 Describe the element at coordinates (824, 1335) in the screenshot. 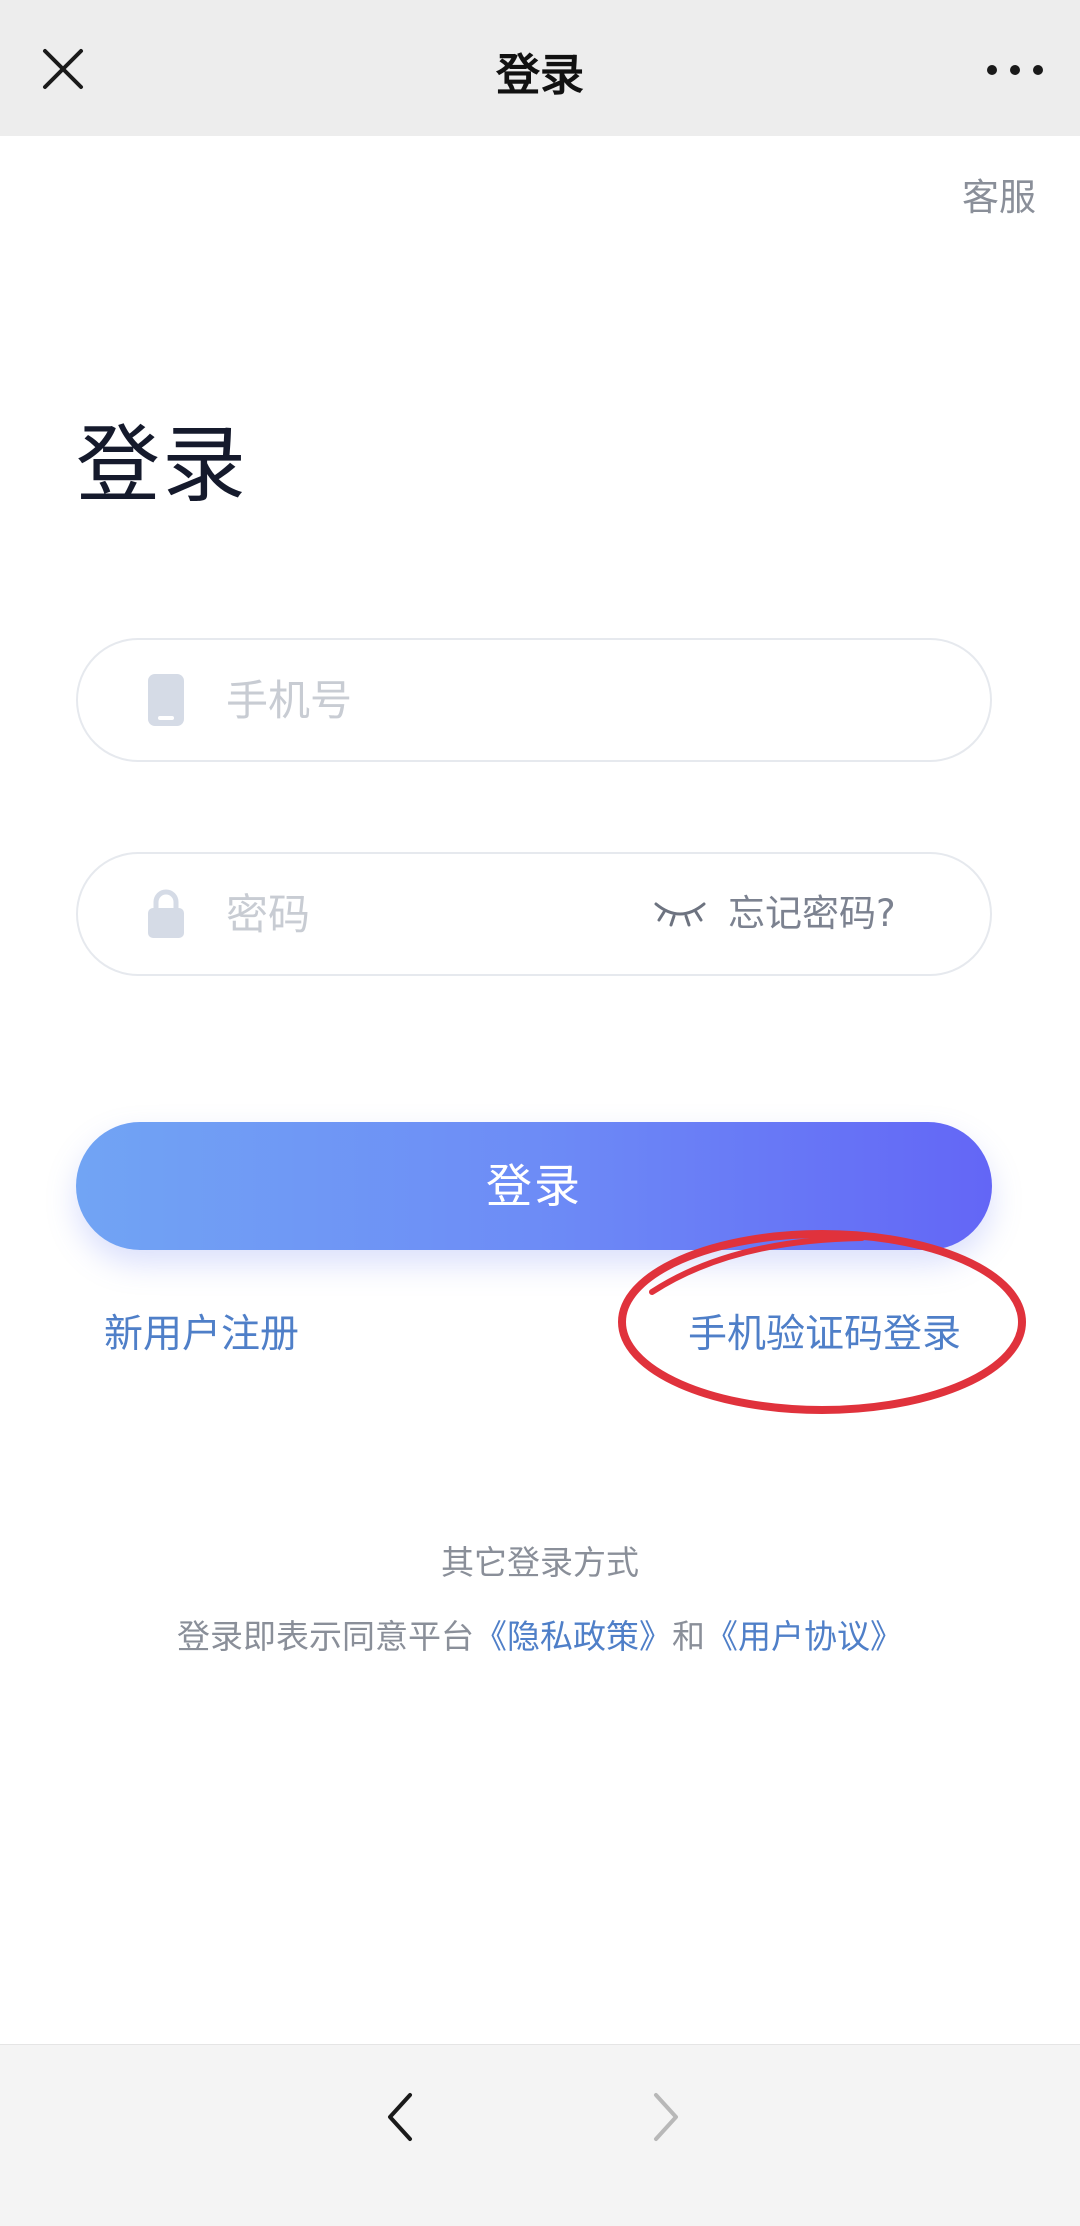

I see `sms-login-link: 手机验证码登录` at that location.